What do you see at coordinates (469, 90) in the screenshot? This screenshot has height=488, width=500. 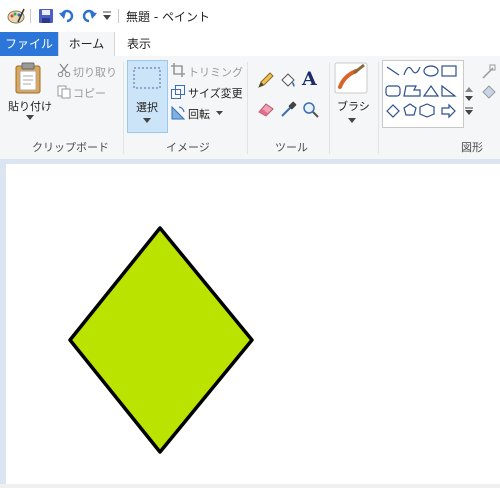 I see `gallery-scroll-up-icon` at bounding box center [469, 90].